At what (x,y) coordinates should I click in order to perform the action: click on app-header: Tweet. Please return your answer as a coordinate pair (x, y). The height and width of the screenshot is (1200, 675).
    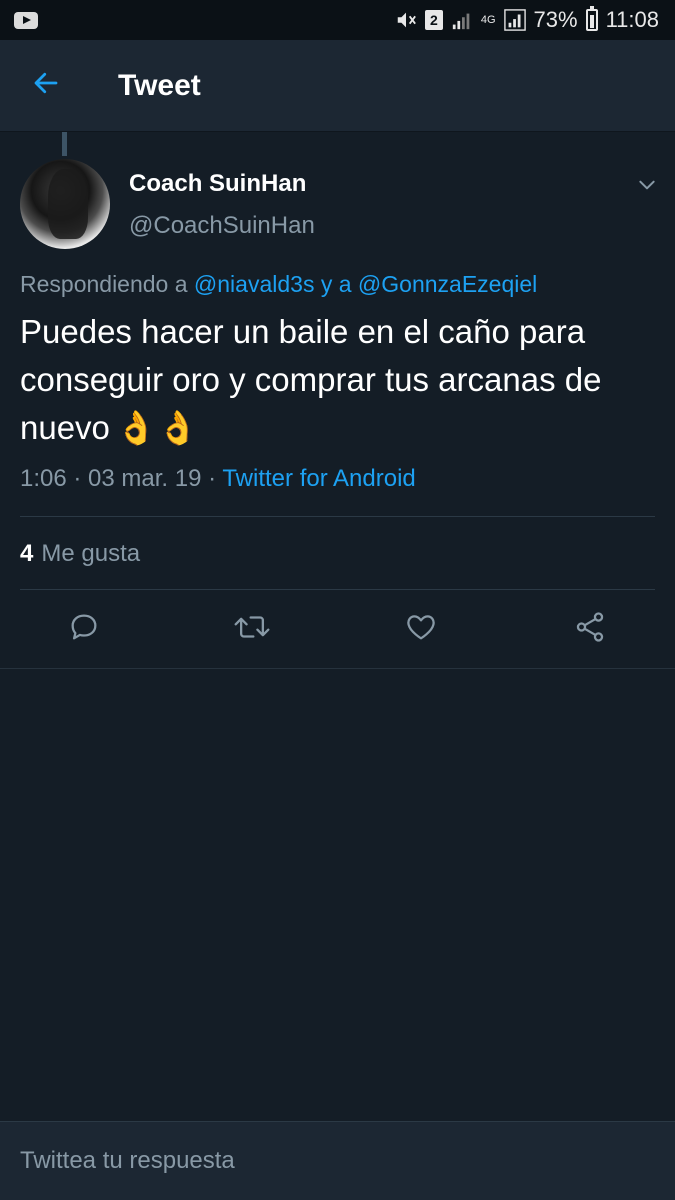
    Looking at the image, I should click on (337, 86).